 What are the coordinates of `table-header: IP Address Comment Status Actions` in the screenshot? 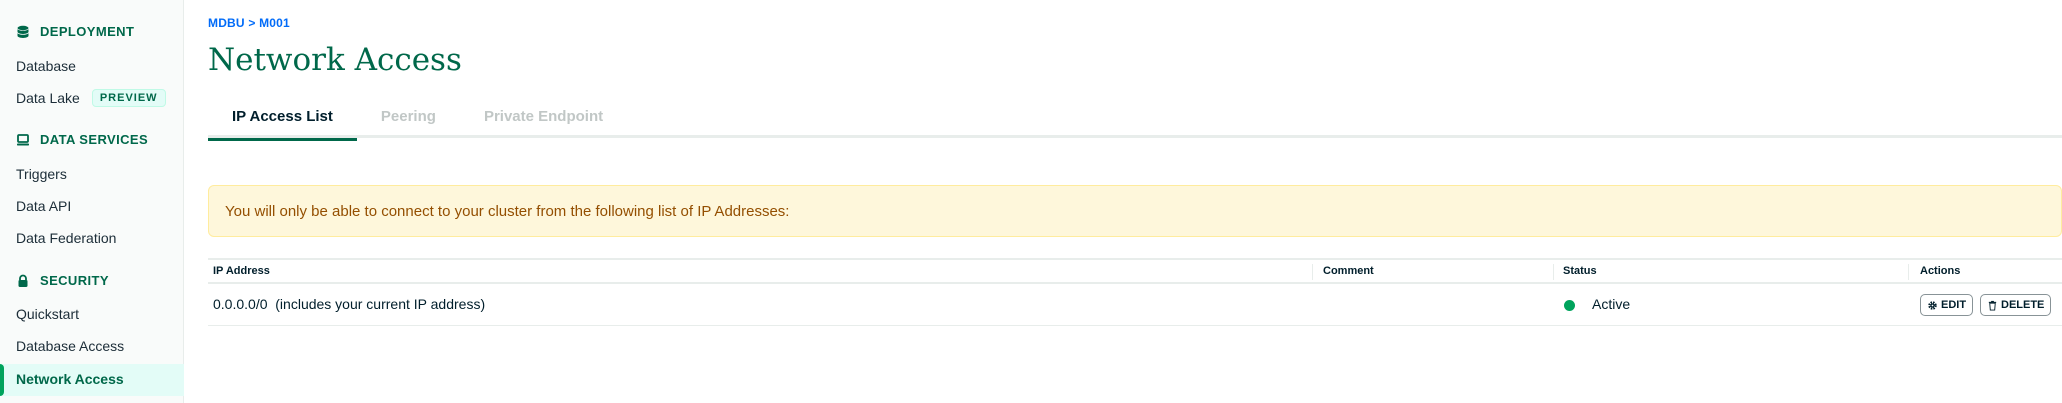 It's located at (1135, 271).